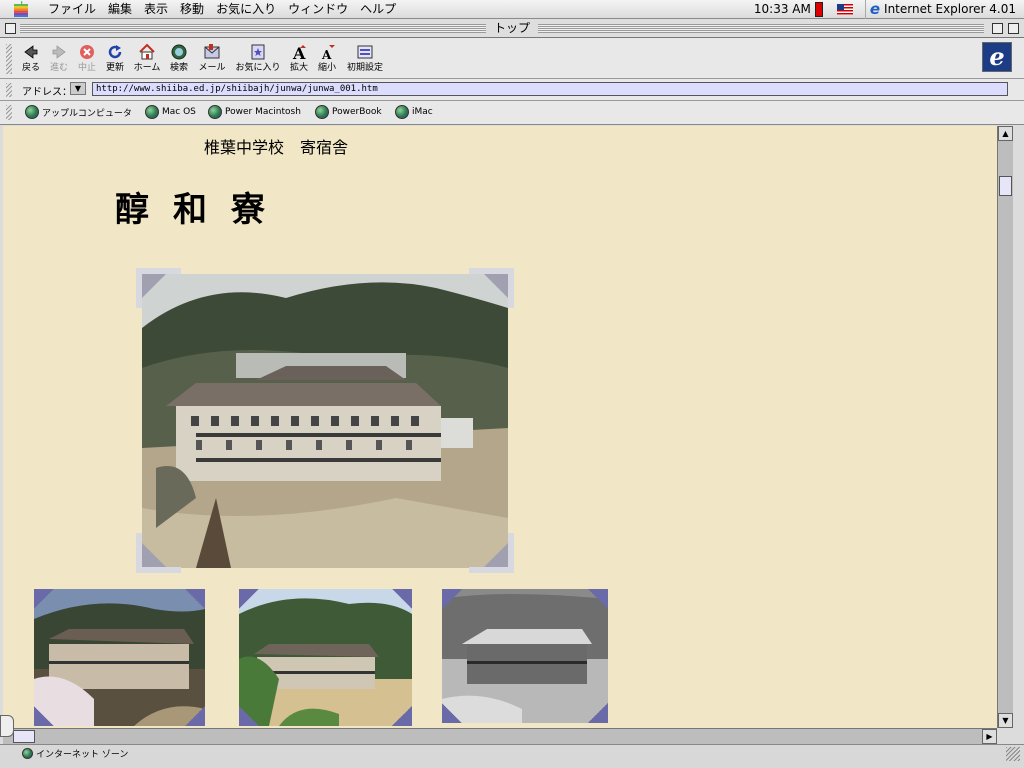 The height and width of the screenshot is (768, 1024). I want to click on home-button: ホーム, so click(147, 58).